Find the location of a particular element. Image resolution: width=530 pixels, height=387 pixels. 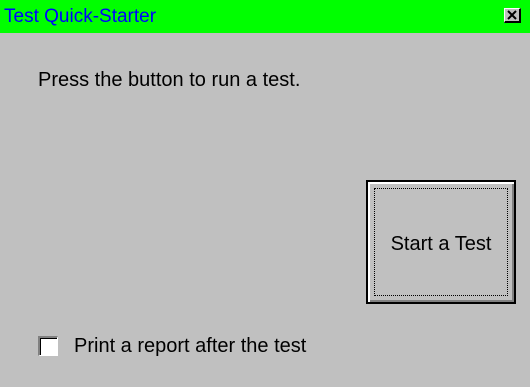

instruction-text: Press the button to run a test. is located at coordinates (169, 80).